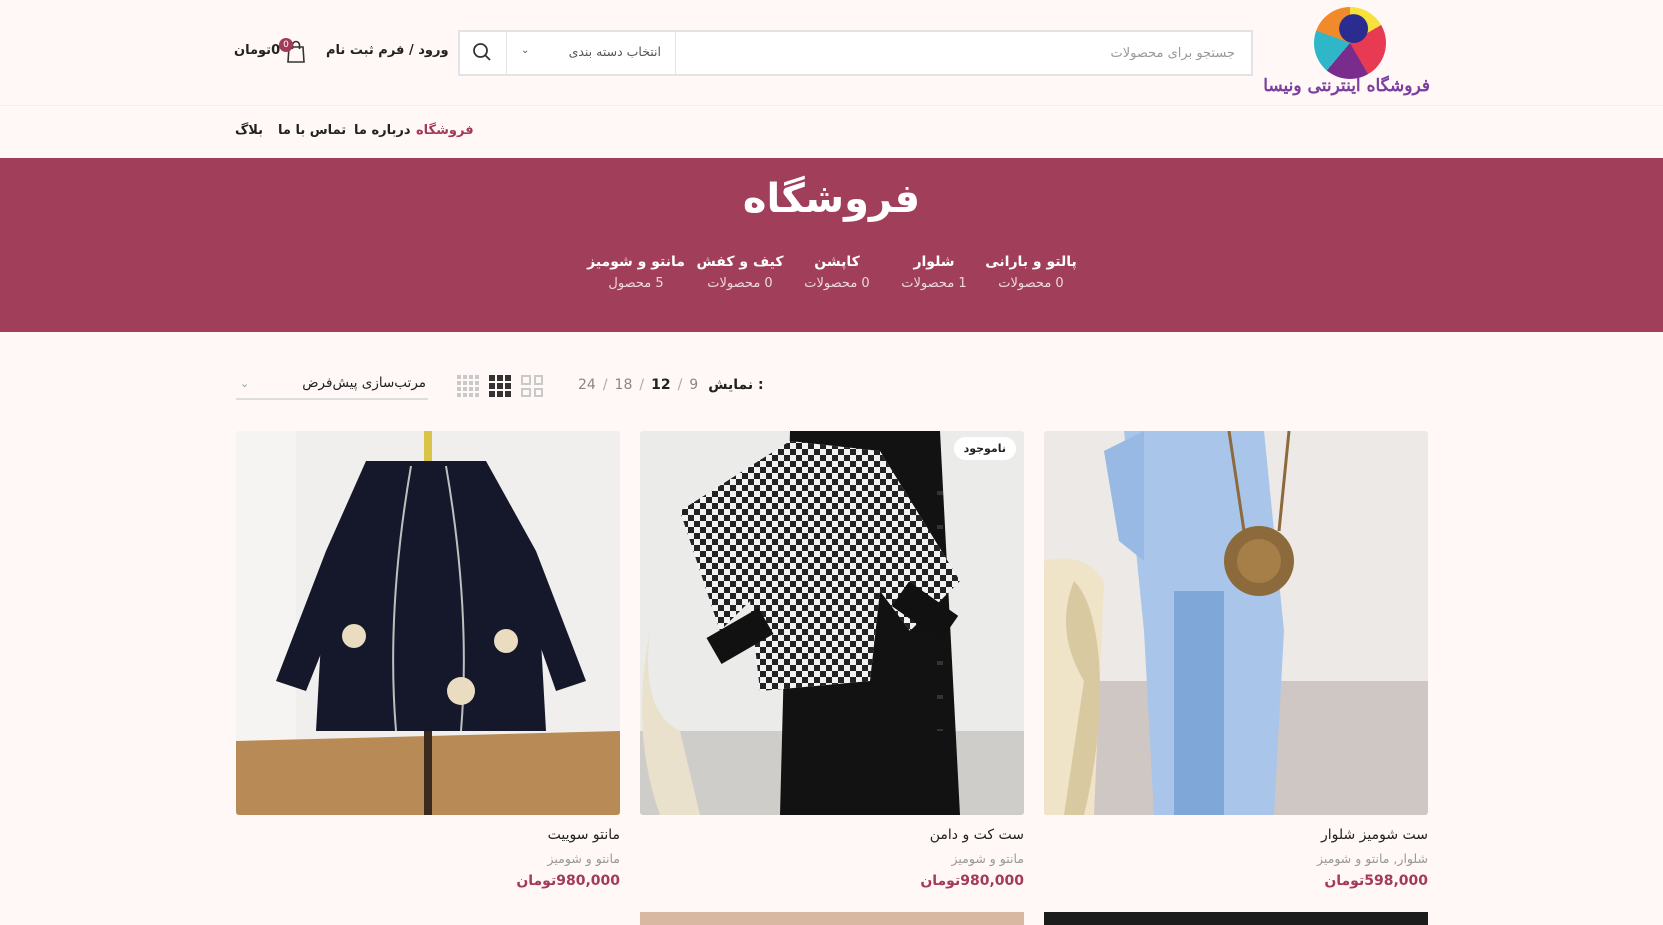 The height and width of the screenshot is (925, 1663). What do you see at coordinates (624, 385) in the screenshot?
I see `per-page-option: 18` at bounding box center [624, 385].